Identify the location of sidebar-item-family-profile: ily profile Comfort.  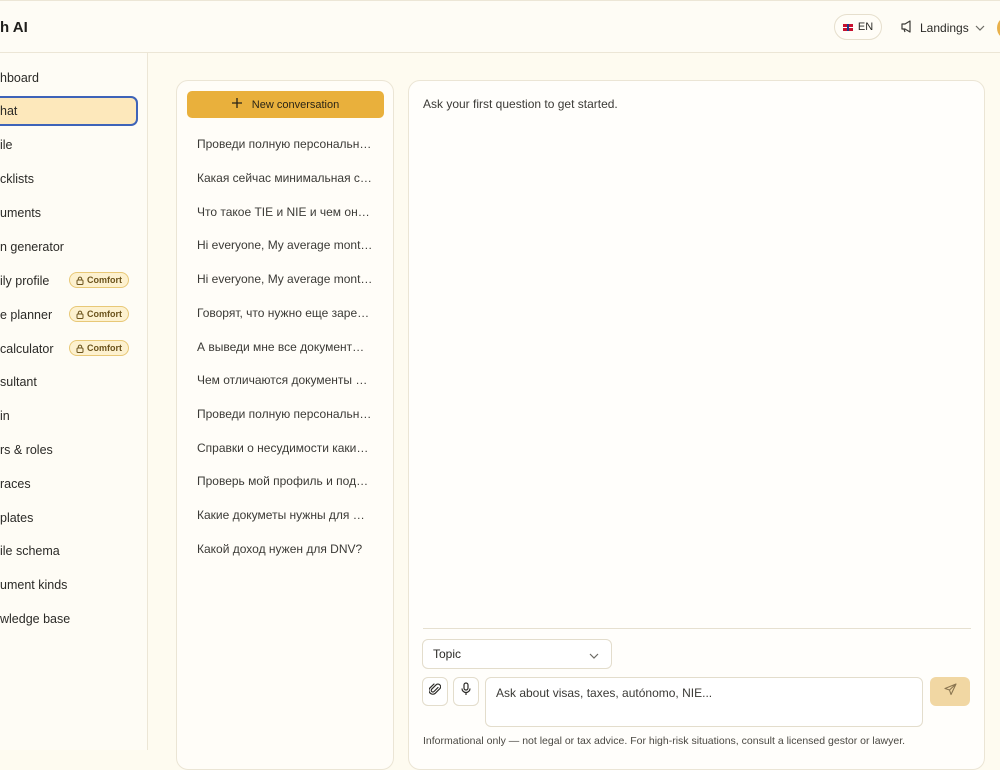
(69, 281).